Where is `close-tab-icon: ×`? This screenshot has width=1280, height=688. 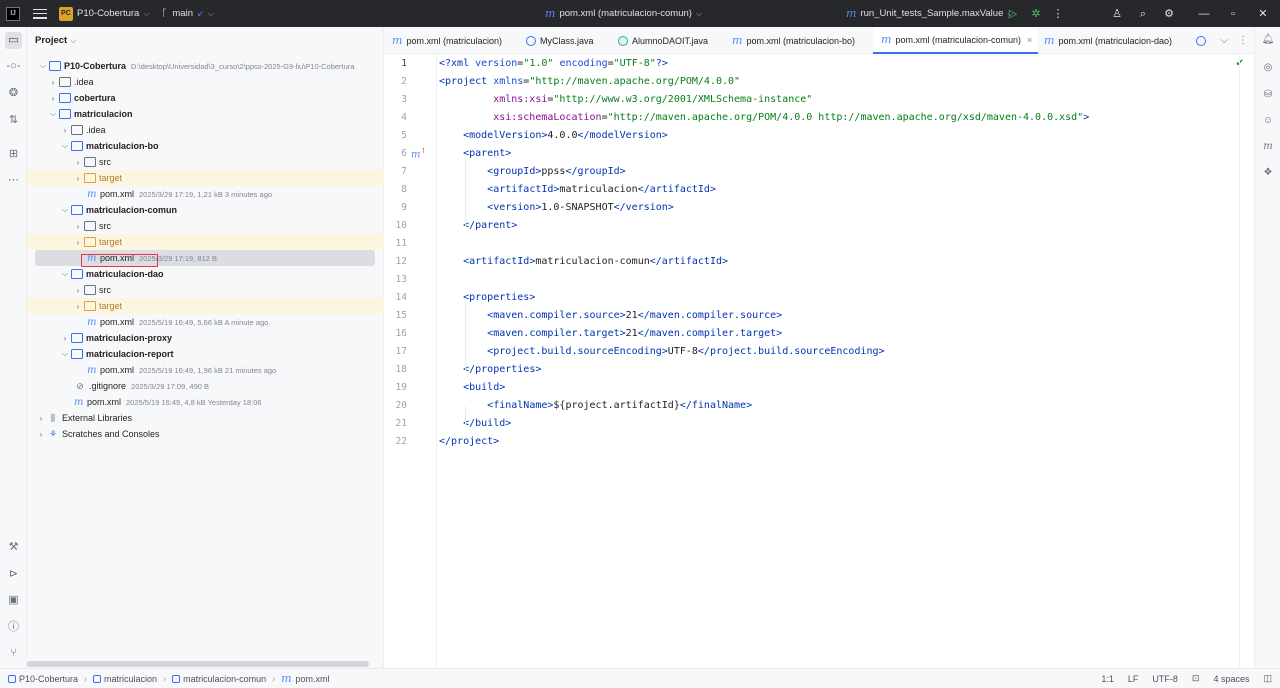
close-tab-icon: × is located at coordinates (1029, 40).